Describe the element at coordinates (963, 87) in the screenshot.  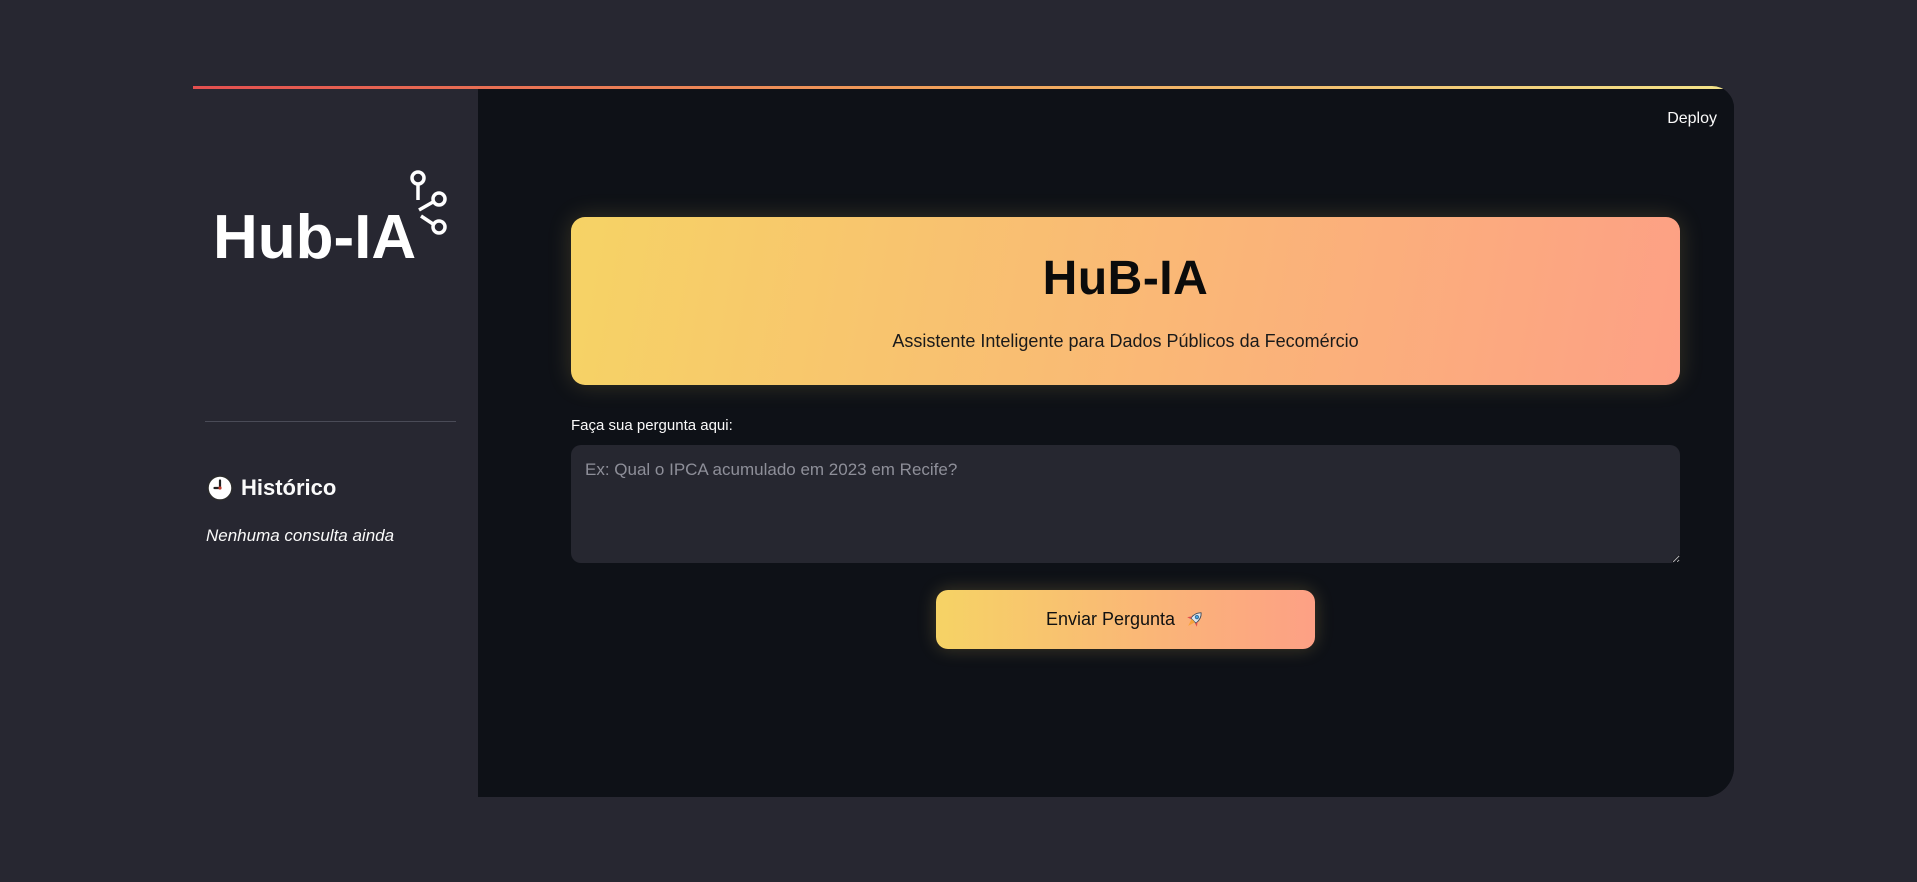
I see `top-gradient-bar` at that location.